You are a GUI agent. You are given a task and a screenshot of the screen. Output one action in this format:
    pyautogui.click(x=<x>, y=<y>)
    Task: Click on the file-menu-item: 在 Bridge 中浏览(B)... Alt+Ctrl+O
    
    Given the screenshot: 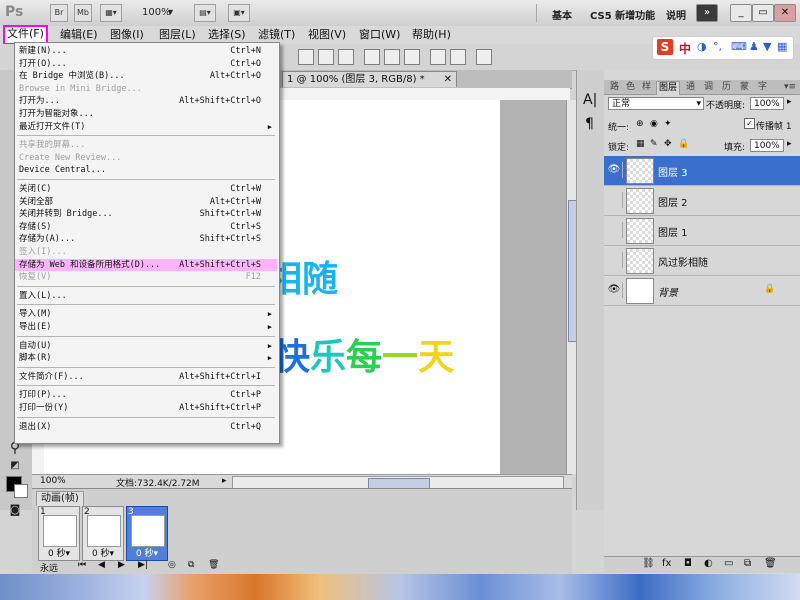 What is the action you would take?
    pyautogui.click(x=146, y=76)
    